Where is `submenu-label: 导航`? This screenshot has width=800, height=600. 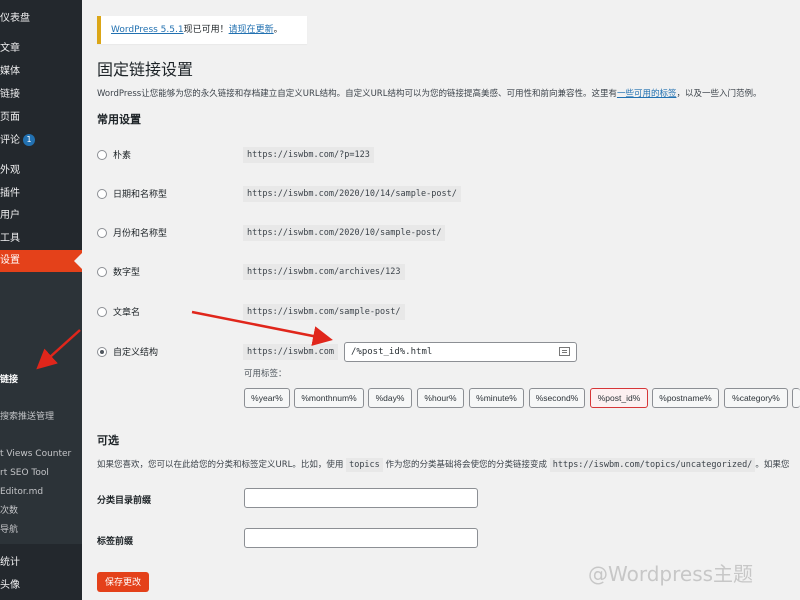 submenu-label: 导航 is located at coordinates (9, 530).